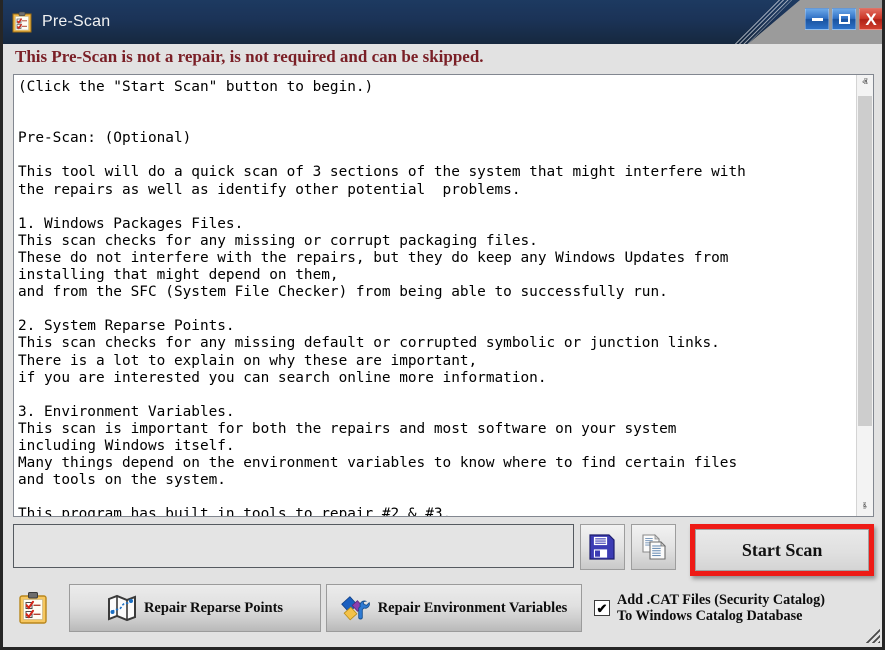 This screenshot has width=885, height=650. I want to click on start-scan-highlight: Start Scan, so click(782, 550).